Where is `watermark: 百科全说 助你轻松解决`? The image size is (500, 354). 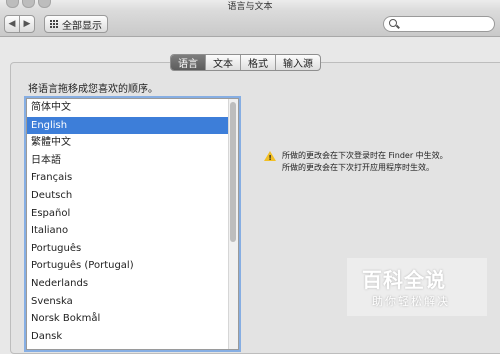
watermark: 百科全说 助你轻松解决 is located at coordinates (417, 287).